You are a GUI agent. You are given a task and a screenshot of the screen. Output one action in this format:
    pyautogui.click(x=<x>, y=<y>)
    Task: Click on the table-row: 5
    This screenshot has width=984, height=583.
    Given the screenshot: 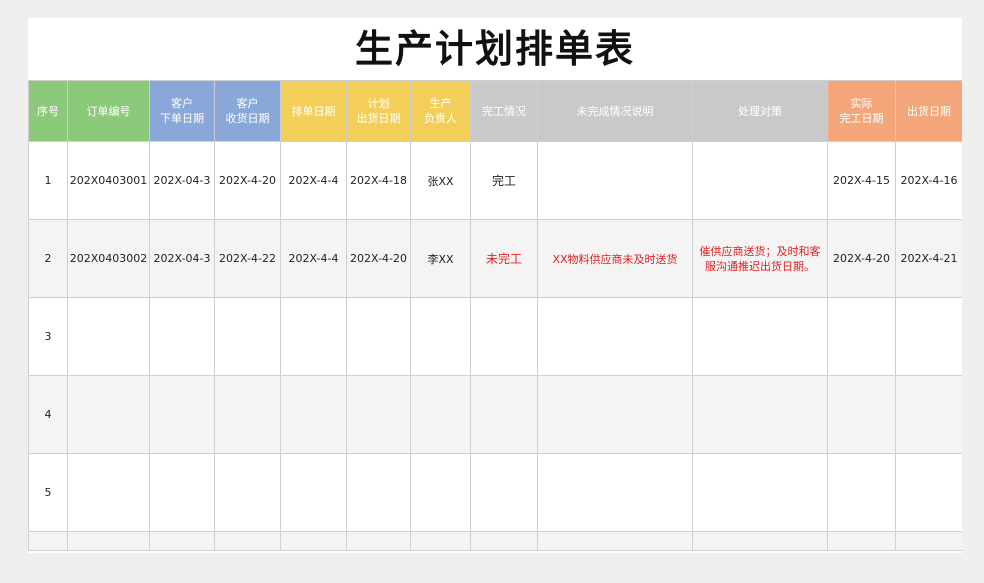 What is the action you would take?
    pyautogui.click(x=495, y=492)
    